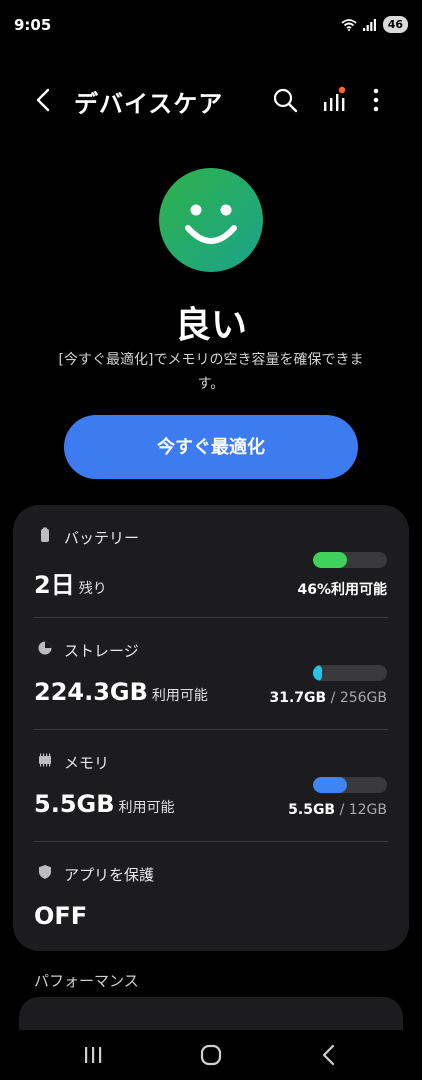 Image resolution: width=422 pixels, height=1080 pixels. I want to click on status-description: [今すぐ最適化]でメモリの空き容量を確保できます。, so click(211, 372).